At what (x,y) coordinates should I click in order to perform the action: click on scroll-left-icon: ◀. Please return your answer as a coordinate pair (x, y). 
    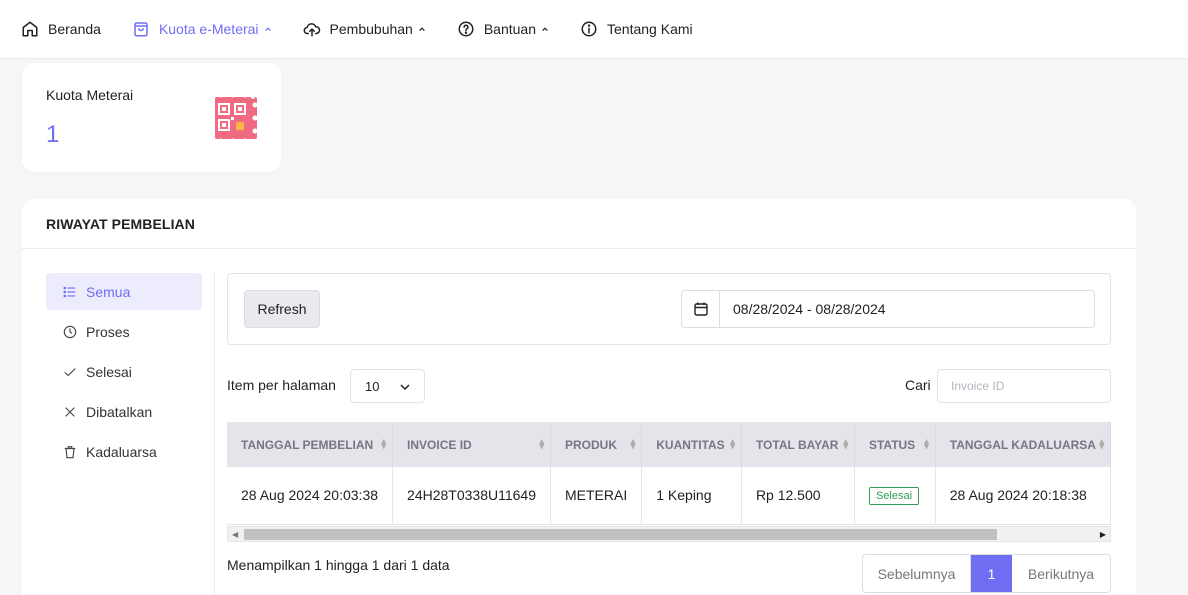
    Looking at the image, I should click on (235, 534).